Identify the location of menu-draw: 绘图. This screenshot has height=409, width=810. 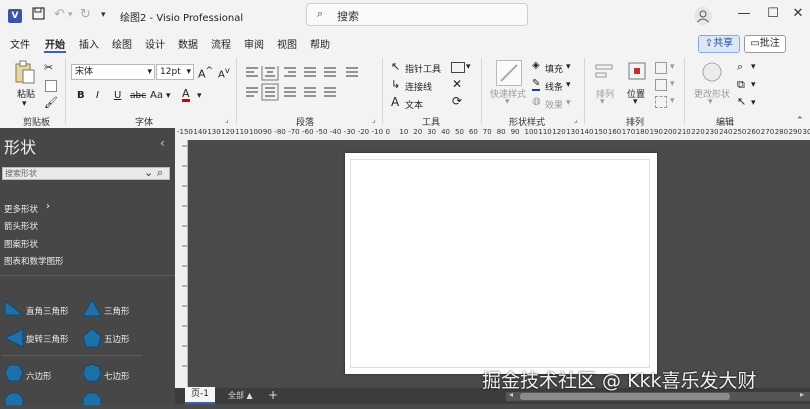
(122, 43).